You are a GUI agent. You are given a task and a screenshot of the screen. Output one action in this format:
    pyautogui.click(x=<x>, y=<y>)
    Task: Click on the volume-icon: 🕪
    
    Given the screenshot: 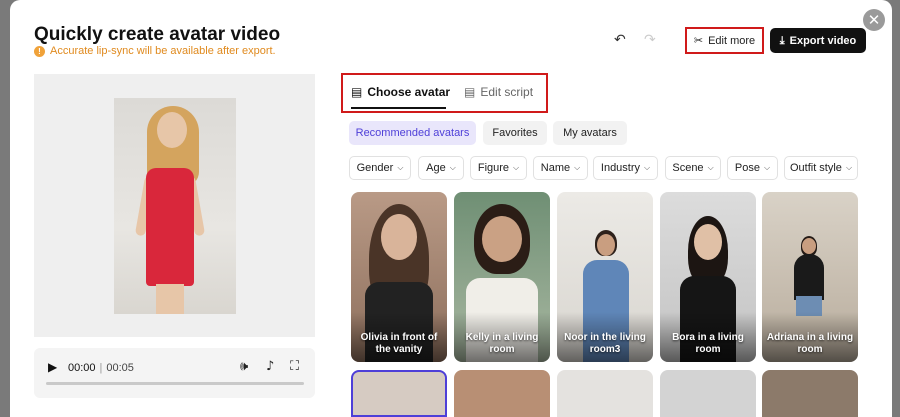 What is the action you would take?
    pyautogui.click(x=244, y=366)
    